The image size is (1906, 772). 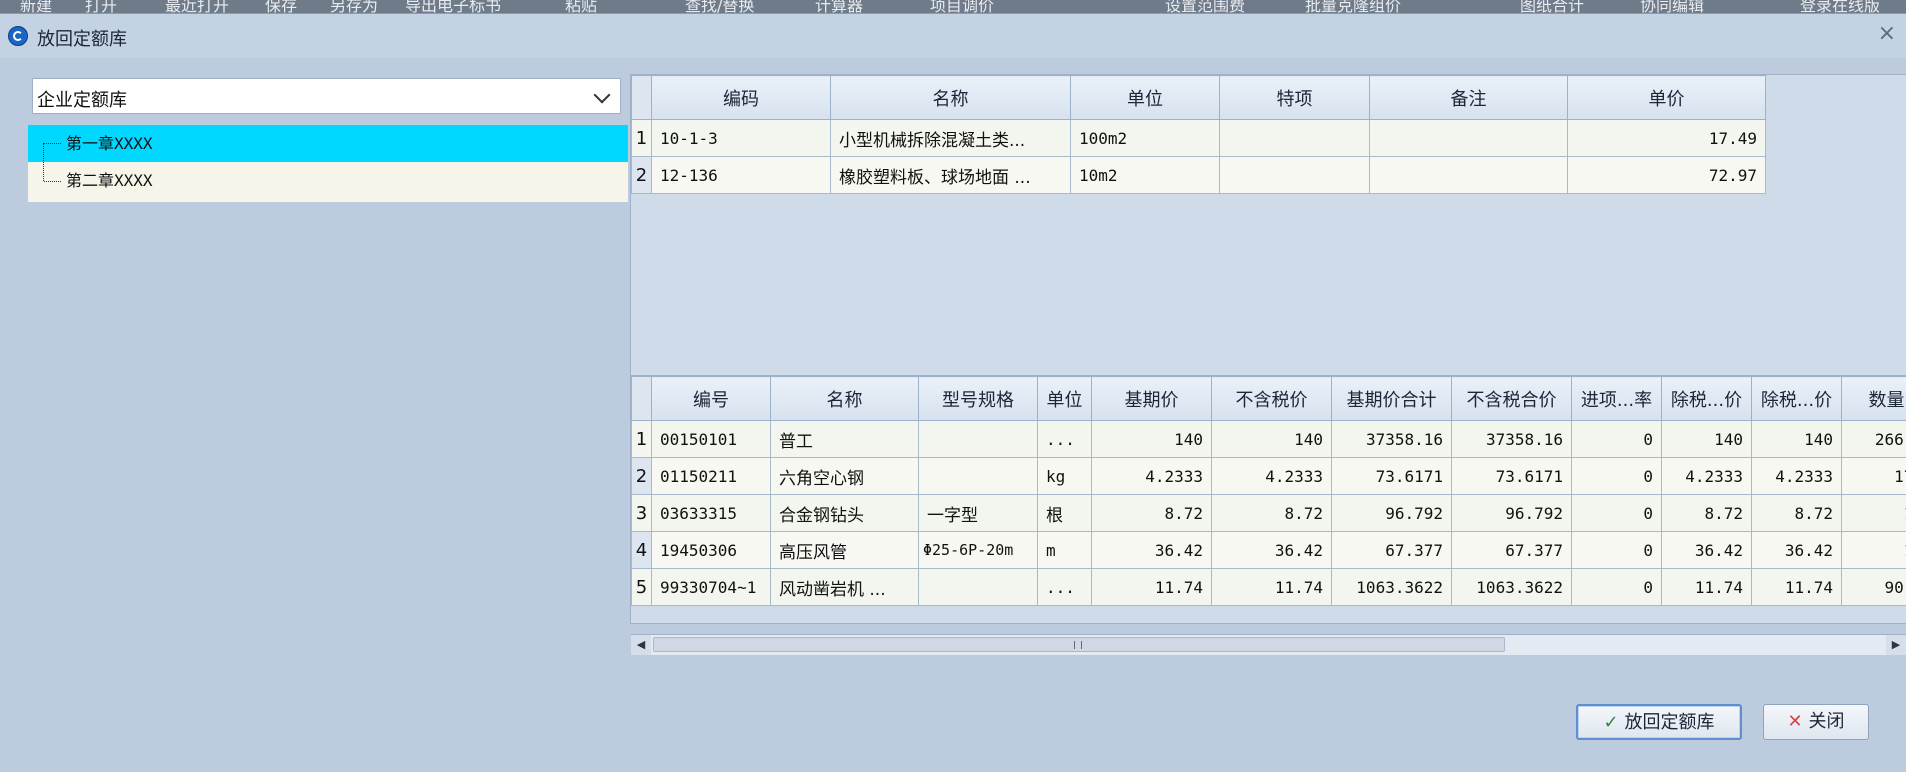 I want to click on chevron-down-icon, so click(x=602, y=95).